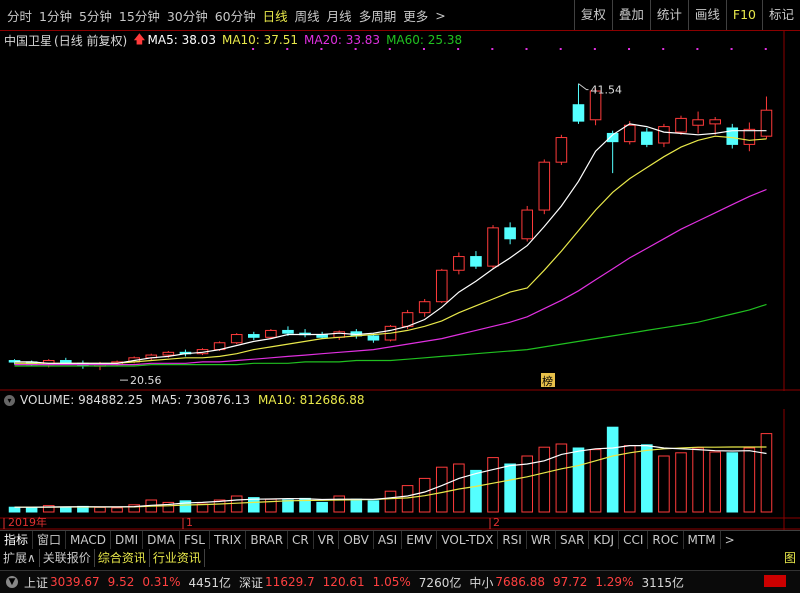 The height and width of the screenshot is (593, 800). Describe the element at coordinates (630, 15) in the screenshot. I see `toolbar-btn-1: 叠加` at that location.